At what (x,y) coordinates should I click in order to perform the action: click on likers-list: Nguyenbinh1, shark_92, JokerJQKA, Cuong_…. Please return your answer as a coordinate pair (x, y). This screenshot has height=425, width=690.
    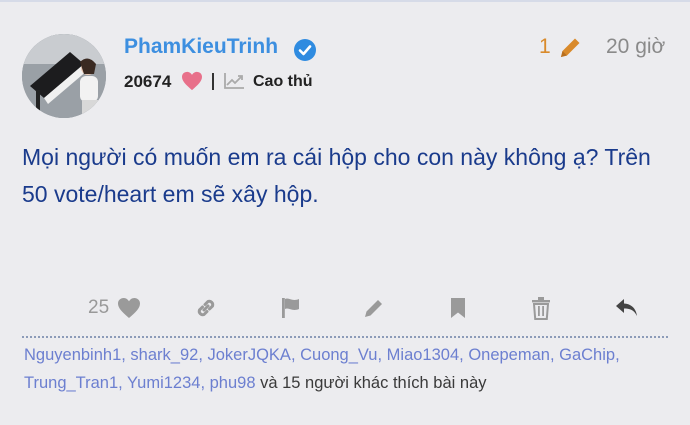
    Looking at the image, I should click on (322, 369).